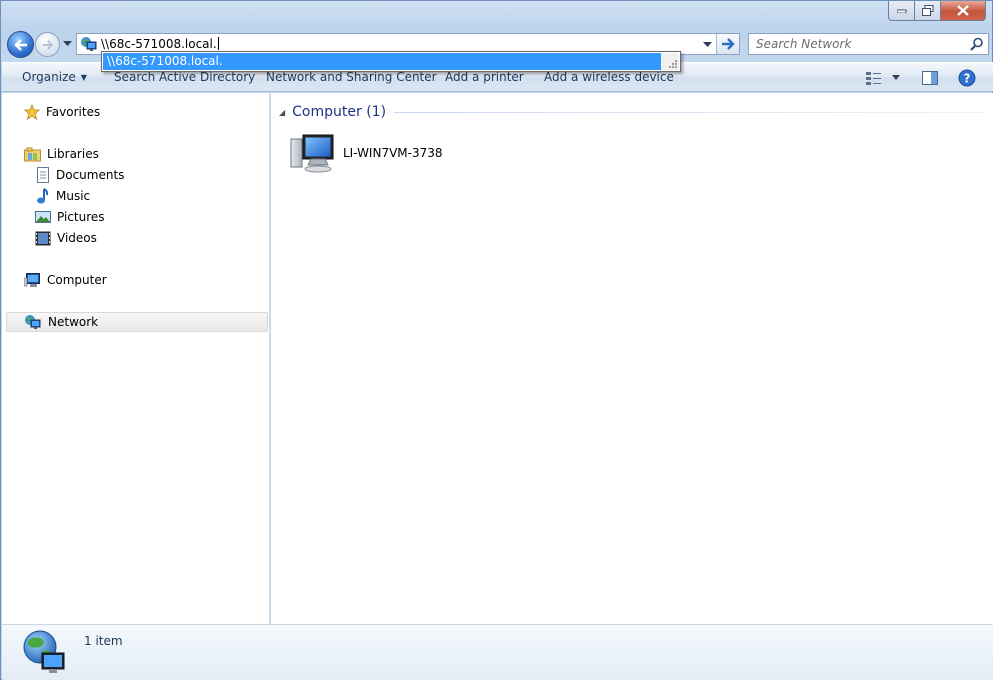  I want to click on pictures-icon, so click(43, 217).